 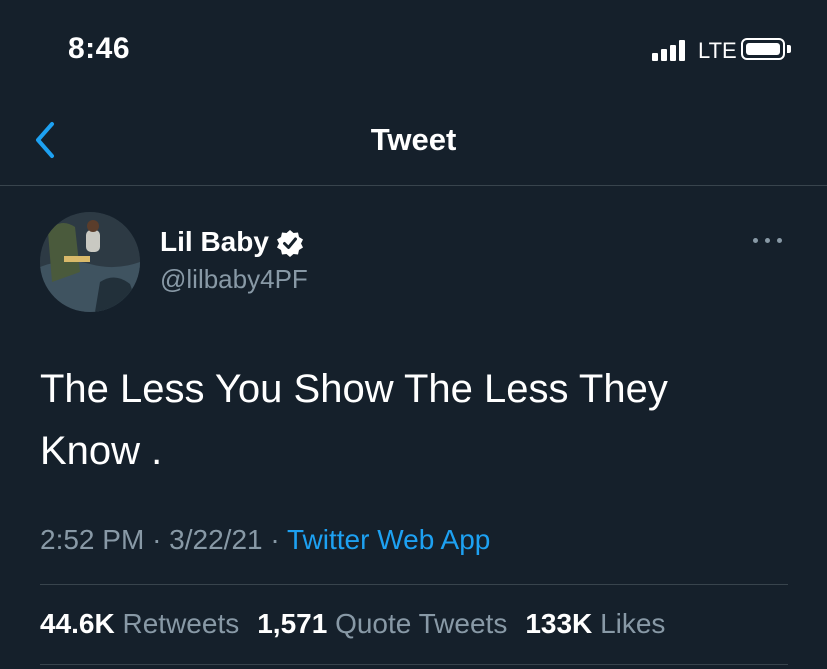 I want to click on tweet-date: 3/22/21, so click(x=216, y=539).